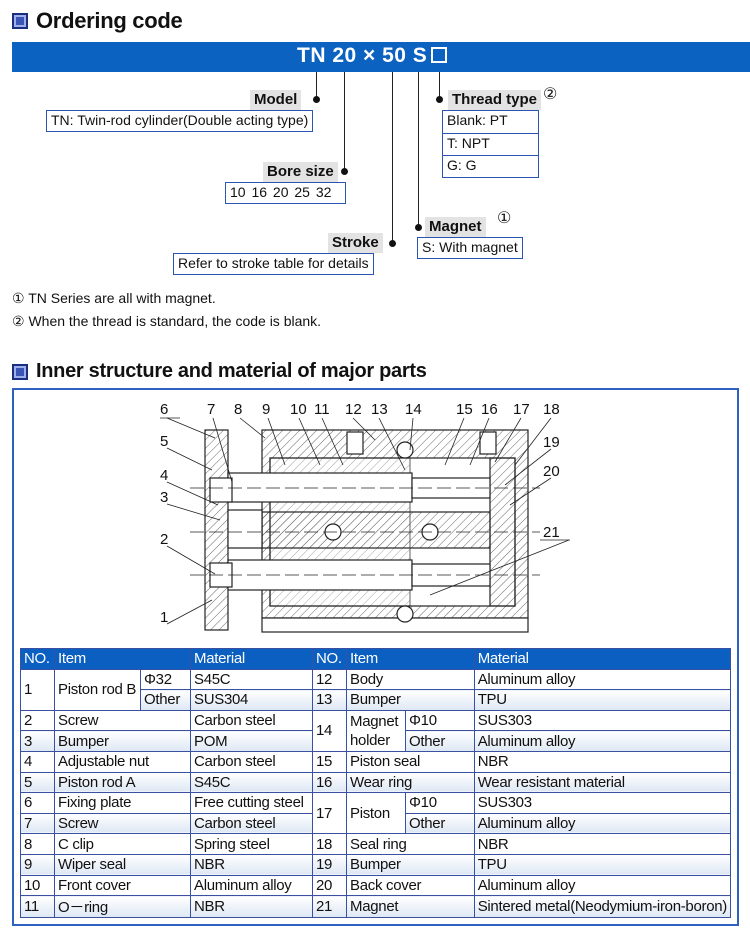 This screenshot has height=935, width=750. Describe the element at coordinates (37, 907) in the screenshot. I see `table-cell: 11` at that location.